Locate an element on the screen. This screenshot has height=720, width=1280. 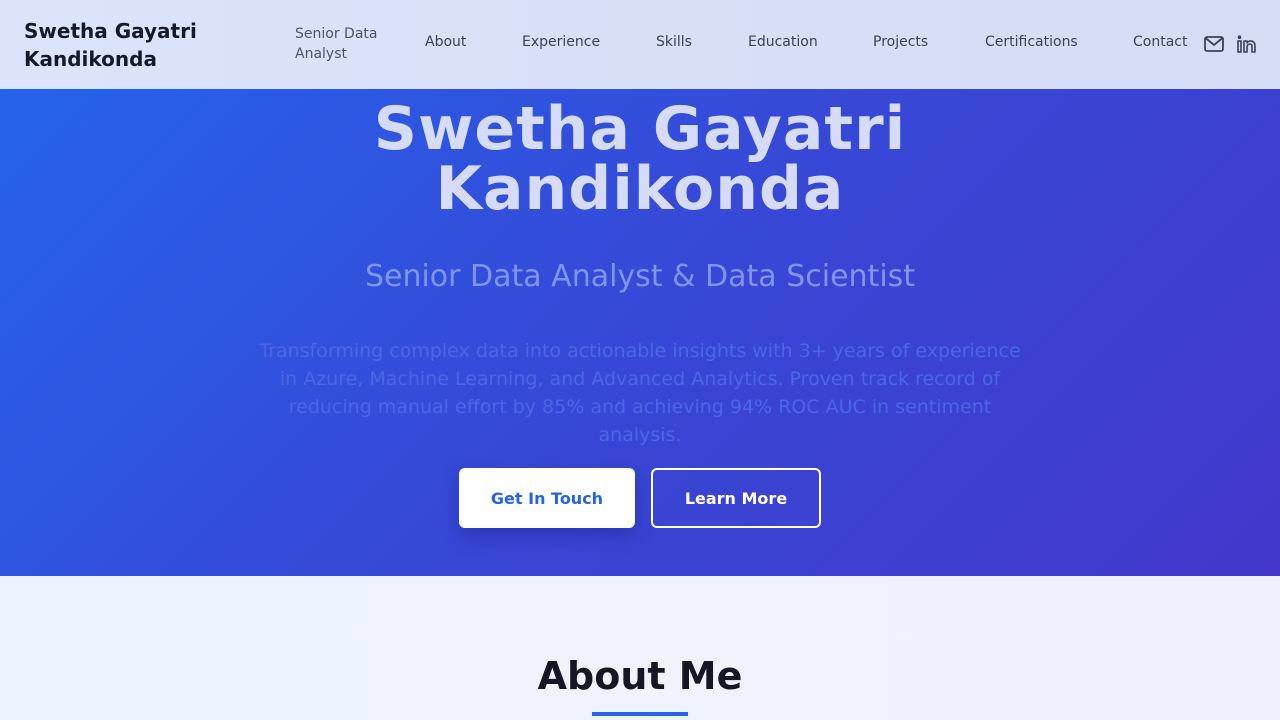
nav-skills: Skills is located at coordinates (674, 42).